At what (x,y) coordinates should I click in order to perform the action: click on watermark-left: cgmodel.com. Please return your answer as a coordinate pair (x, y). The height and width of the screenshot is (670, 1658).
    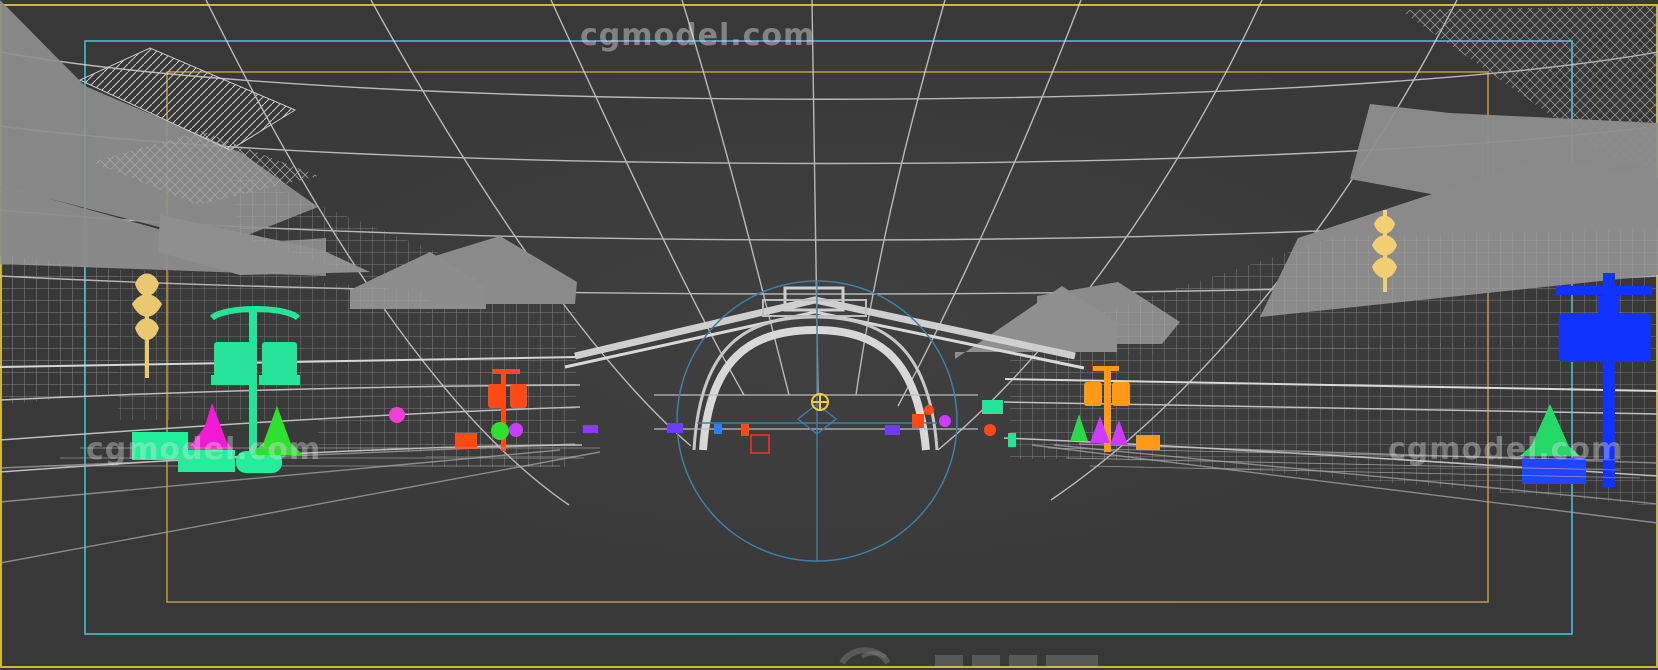
    Looking at the image, I should click on (204, 449).